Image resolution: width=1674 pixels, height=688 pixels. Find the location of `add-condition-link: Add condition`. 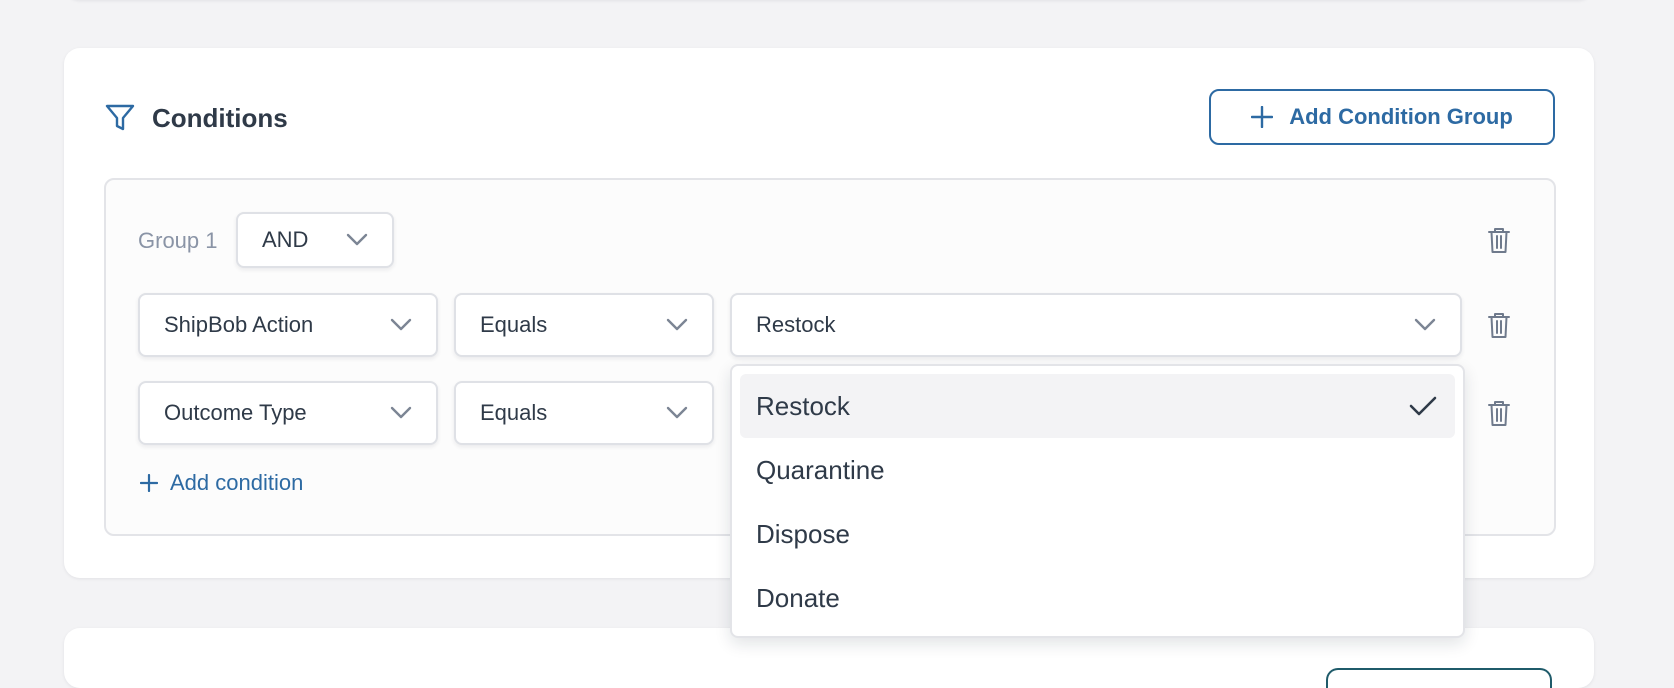

add-condition-link: Add condition is located at coordinates (221, 483).